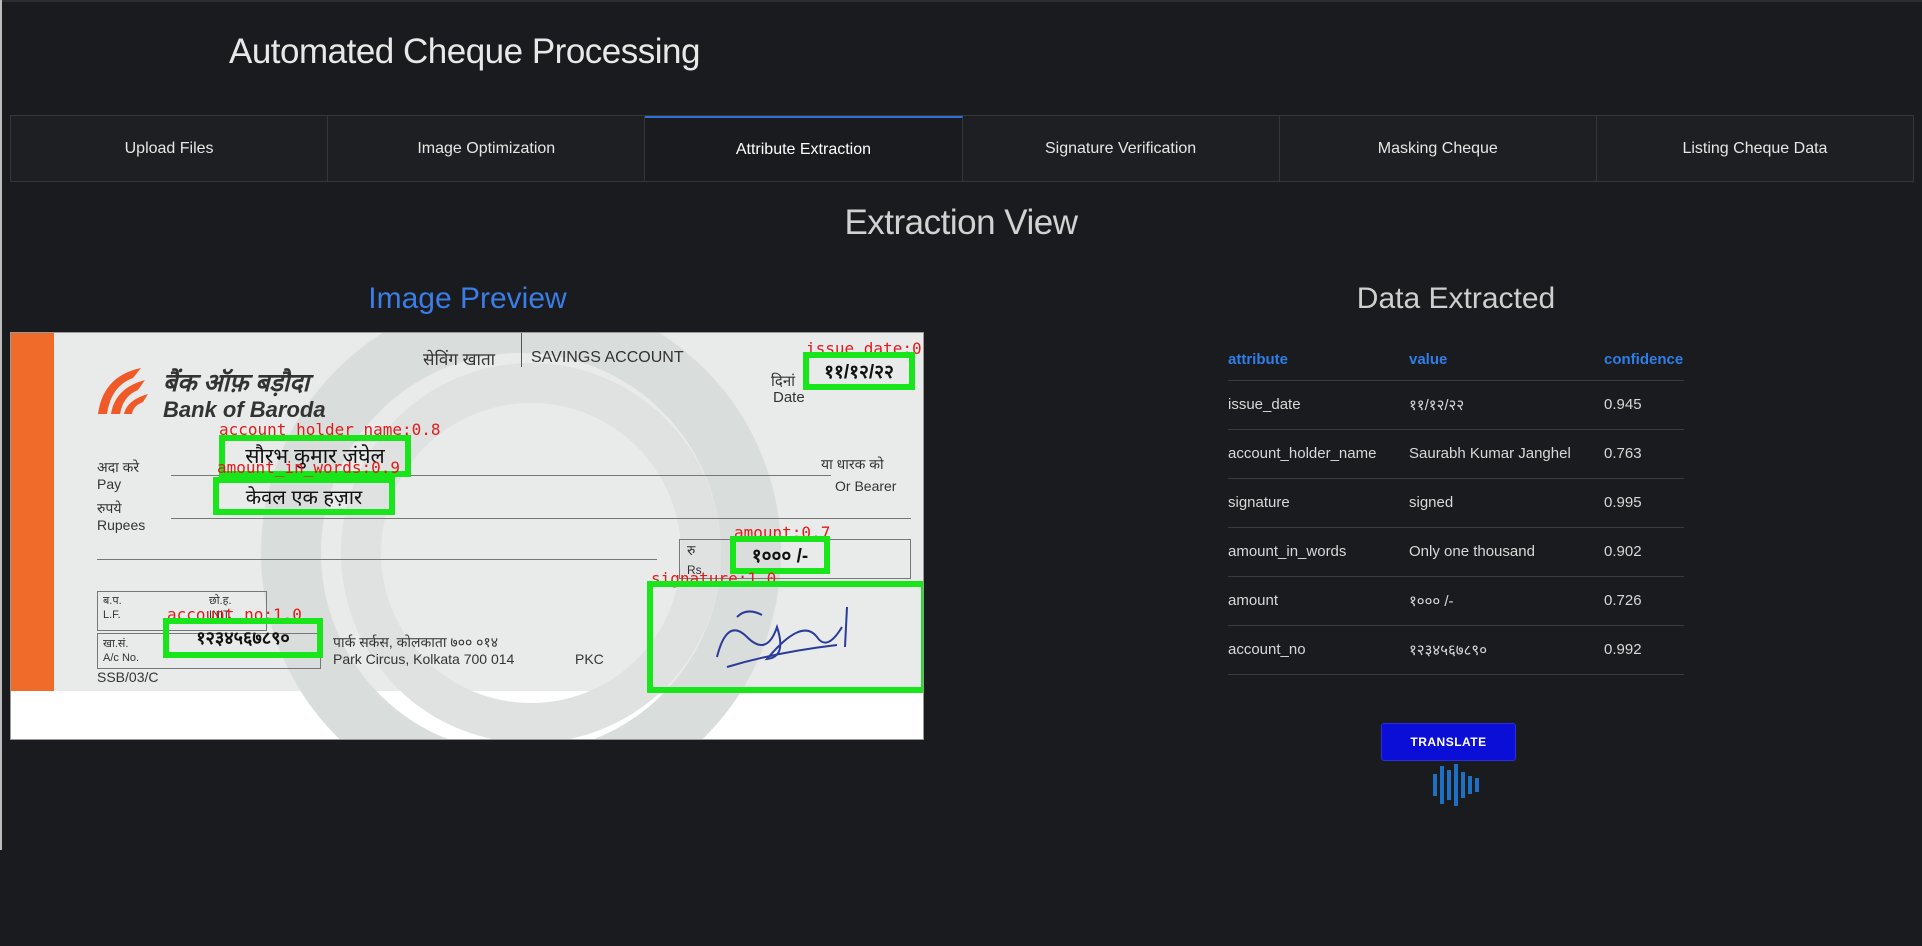 This screenshot has height=946, width=1922. What do you see at coordinates (1506, 552) in the screenshot?
I see `cell-value: Only one thousand` at bounding box center [1506, 552].